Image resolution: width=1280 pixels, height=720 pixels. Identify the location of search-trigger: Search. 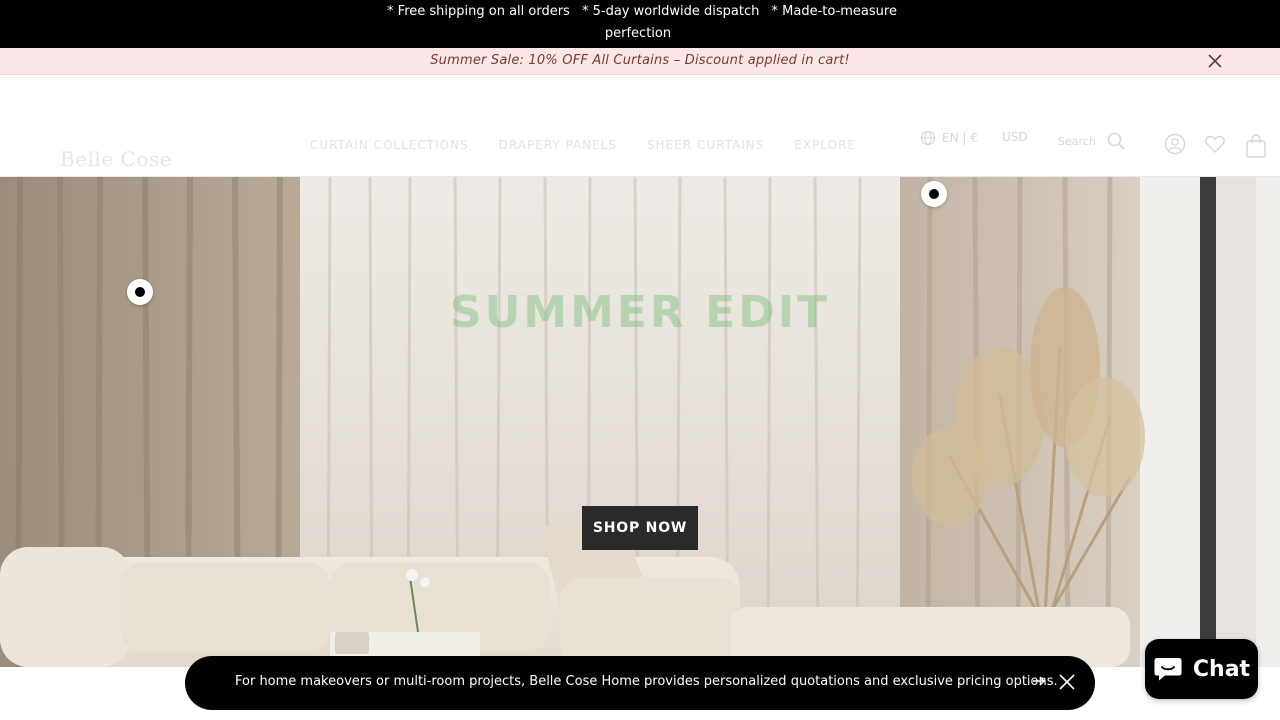
(1092, 141).